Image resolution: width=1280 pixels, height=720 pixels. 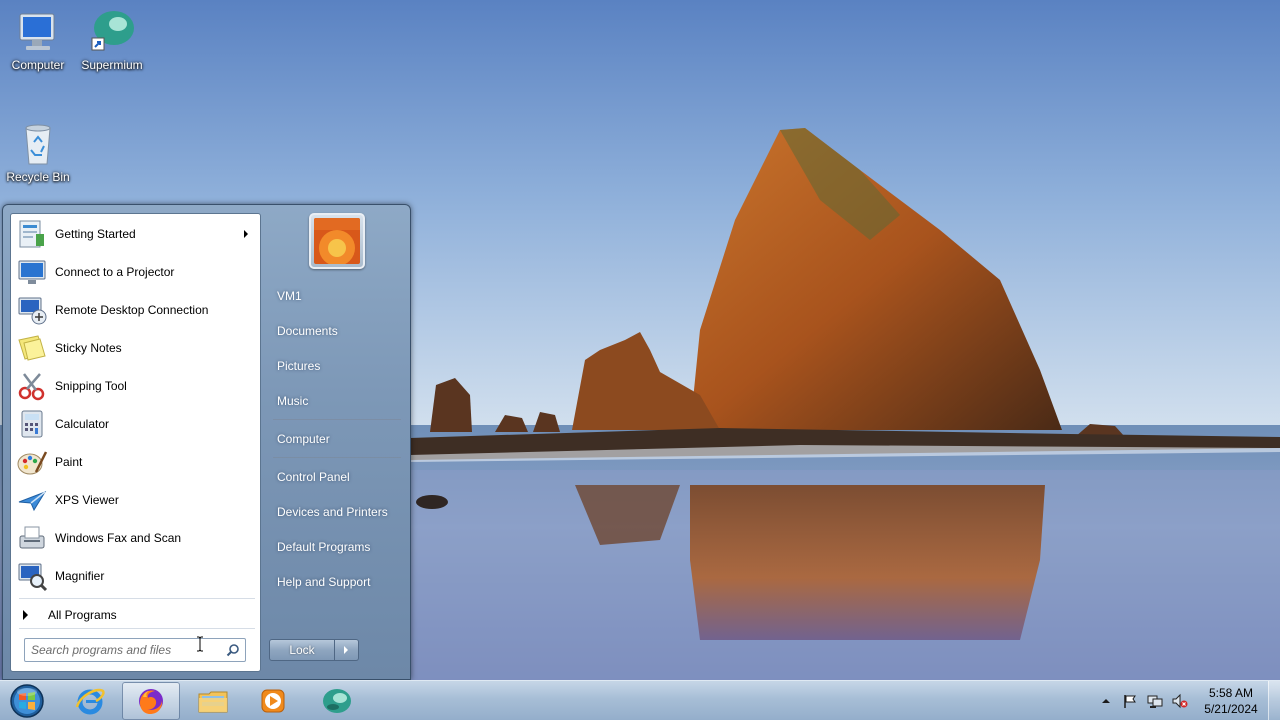 What do you see at coordinates (120, 650) in the screenshot?
I see `search-input` at bounding box center [120, 650].